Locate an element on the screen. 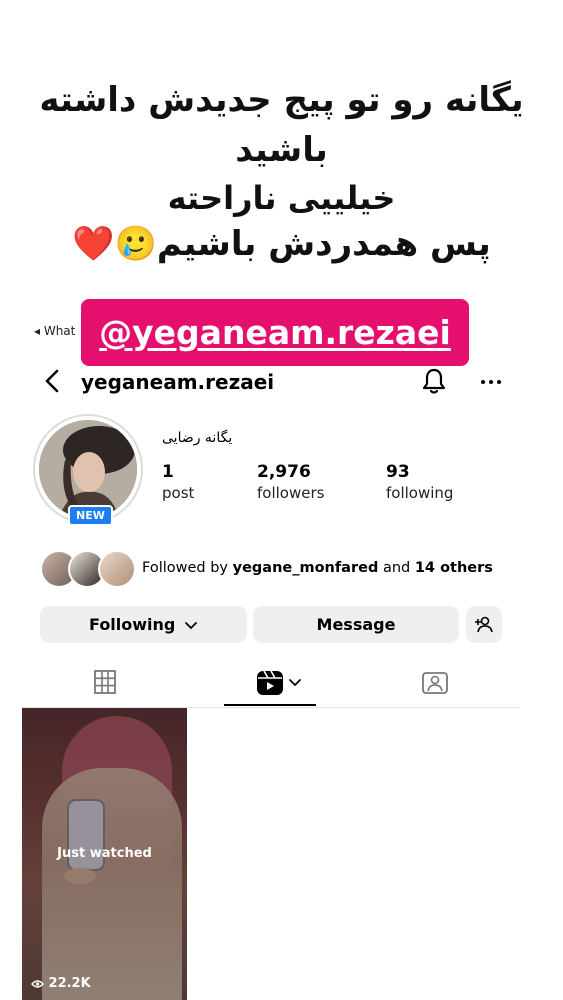 Image resolution: width=563 pixels, height=1000 pixels. suggested-people-button is located at coordinates (484, 624).